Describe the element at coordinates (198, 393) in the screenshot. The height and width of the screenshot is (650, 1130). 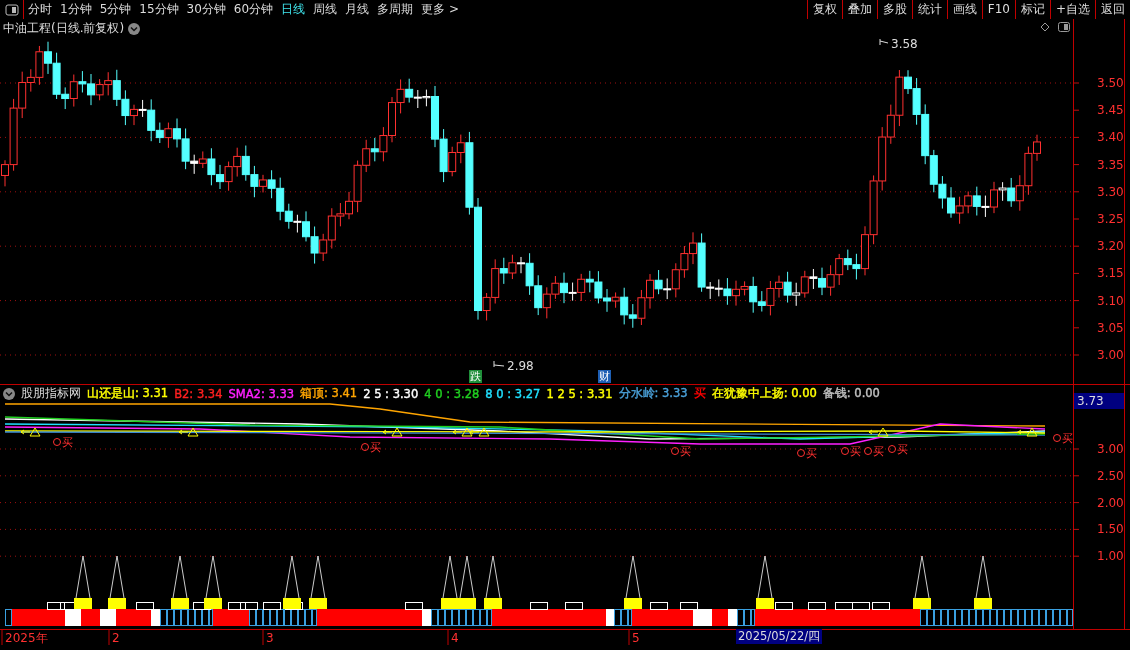
I see `legend-item: B2: 3.34` at that location.